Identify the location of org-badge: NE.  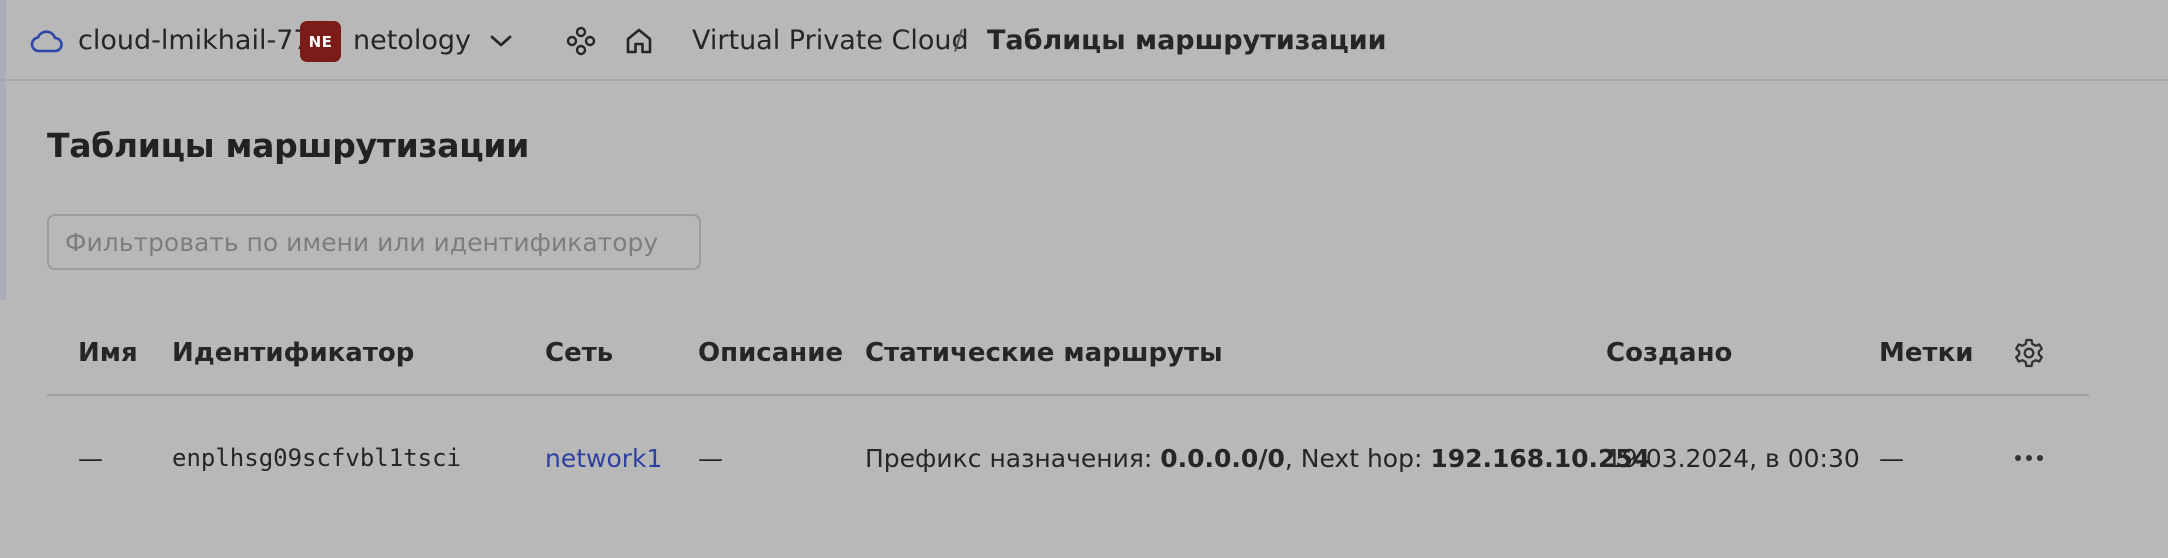
(320, 41).